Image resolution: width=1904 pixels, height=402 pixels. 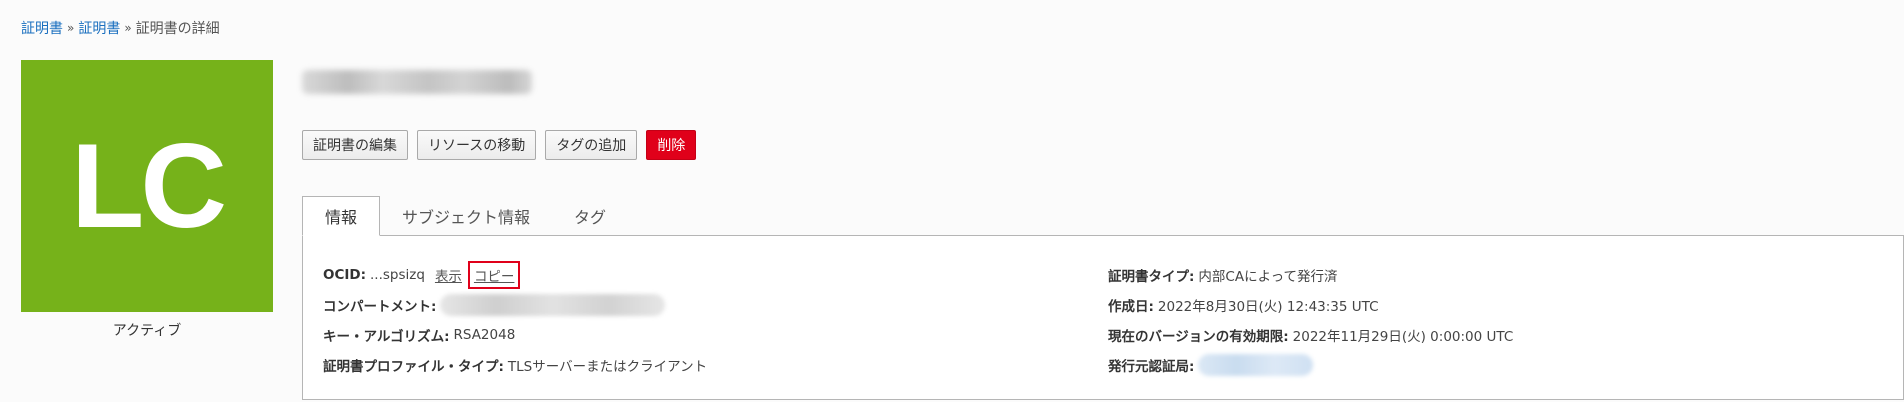 What do you see at coordinates (484, 335) in the screenshot?
I see `key-algorithm-value: RSA2048` at bounding box center [484, 335].